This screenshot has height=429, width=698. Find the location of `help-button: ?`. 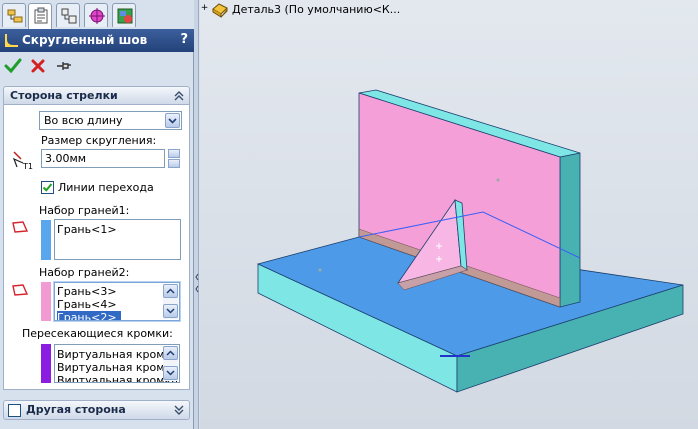

help-button: ? is located at coordinates (184, 39).